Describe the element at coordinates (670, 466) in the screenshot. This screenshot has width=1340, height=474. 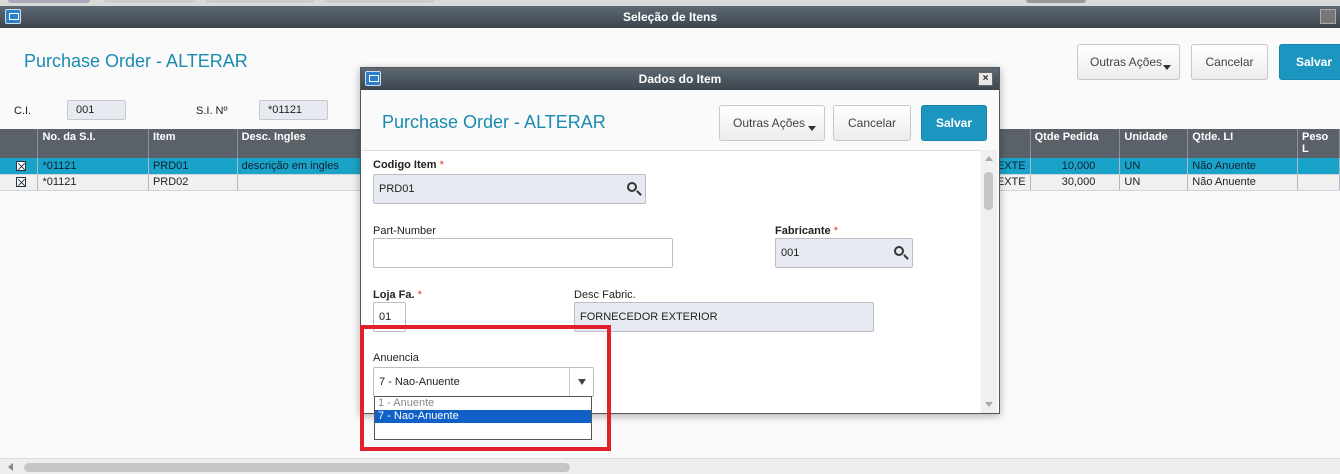
I see `horizontal-scrollbar` at that location.